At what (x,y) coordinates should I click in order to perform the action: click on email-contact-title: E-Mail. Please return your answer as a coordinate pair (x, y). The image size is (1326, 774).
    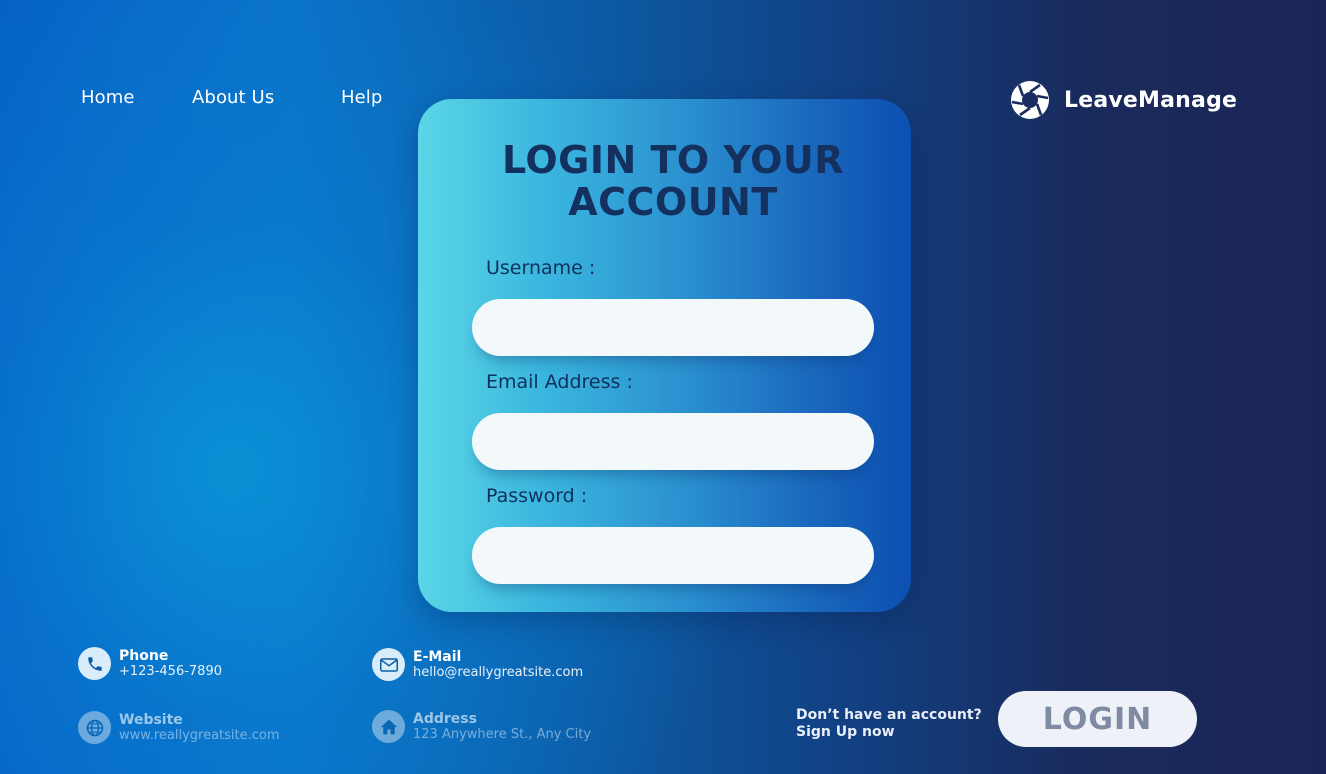
    Looking at the image, I should click on (437, 656).